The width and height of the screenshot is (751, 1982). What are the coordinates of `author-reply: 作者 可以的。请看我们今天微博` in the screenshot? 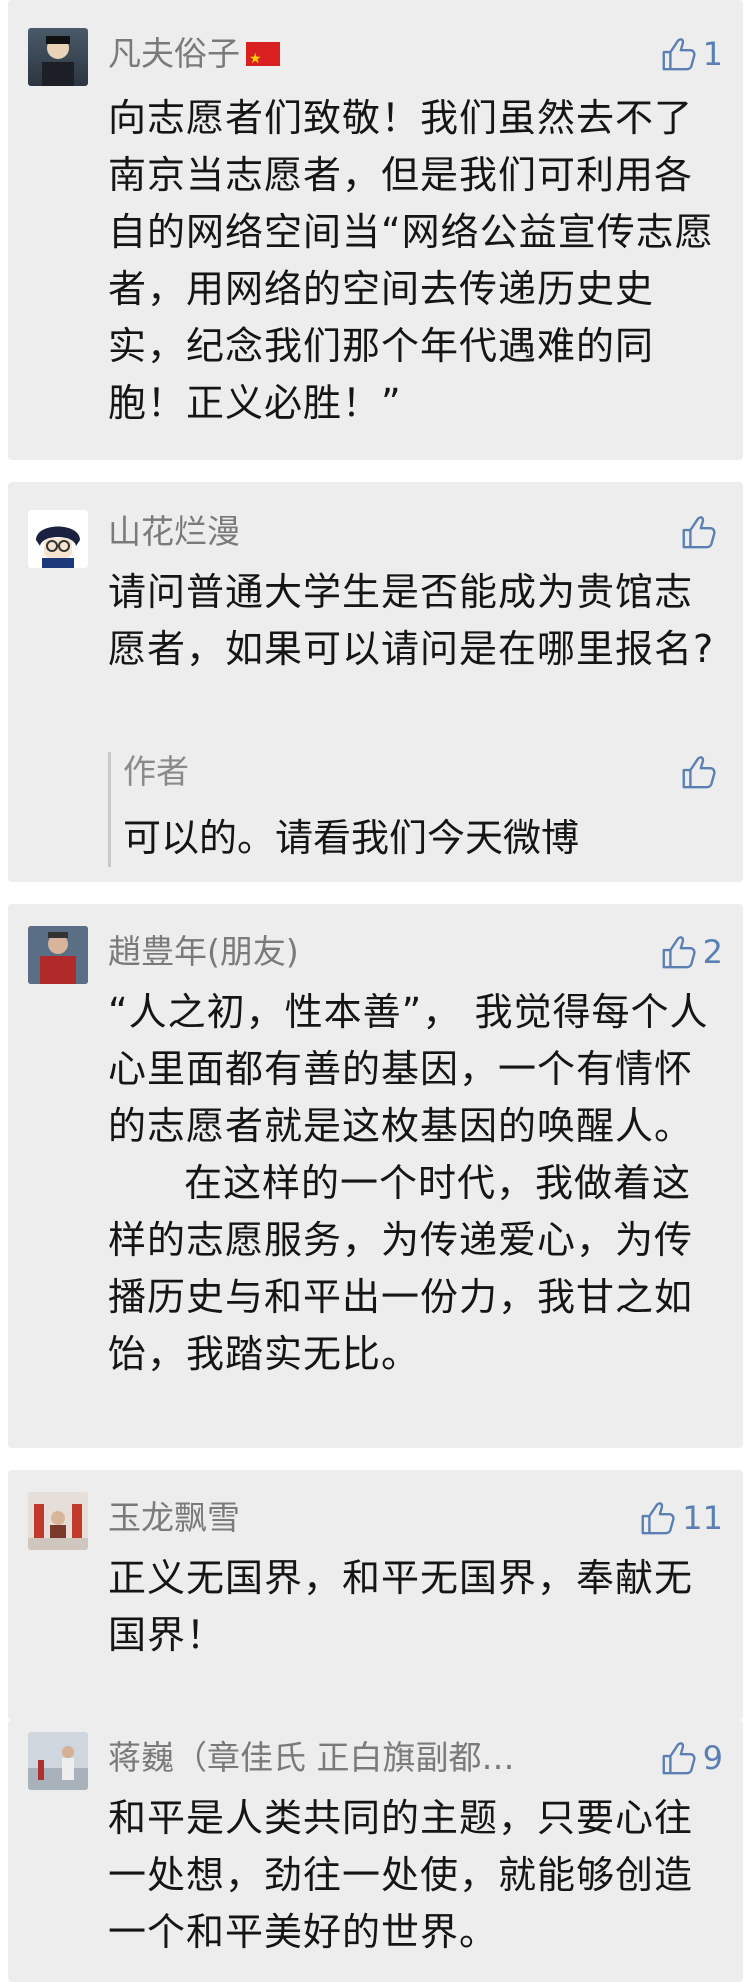 It's located at (411, 809).